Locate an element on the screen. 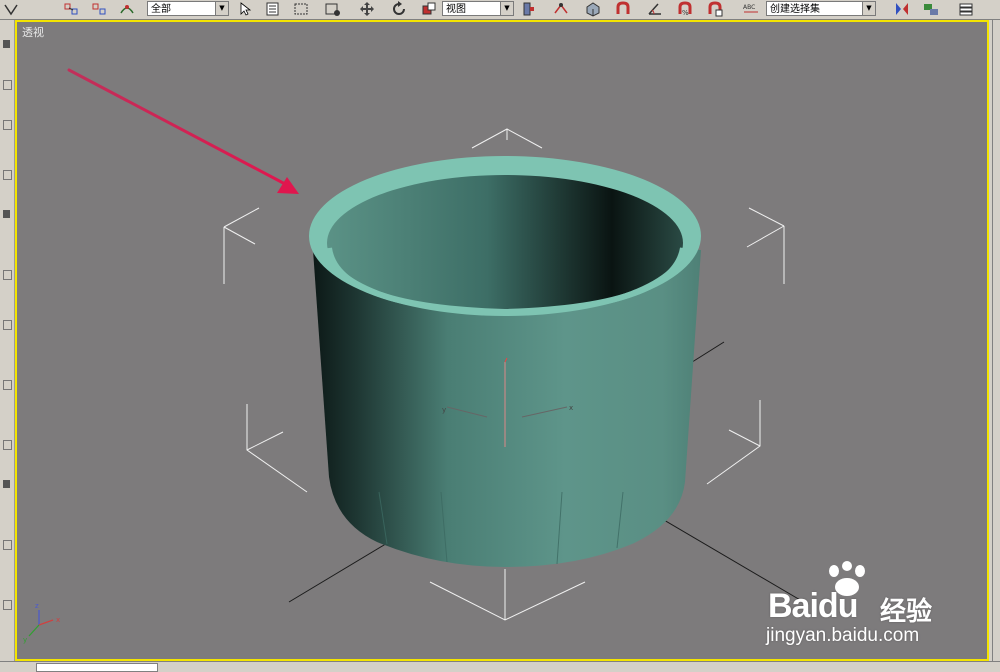 This screenshot has height=672, width=1000. select-manipulate-icon is located at coordinates (561, 9).